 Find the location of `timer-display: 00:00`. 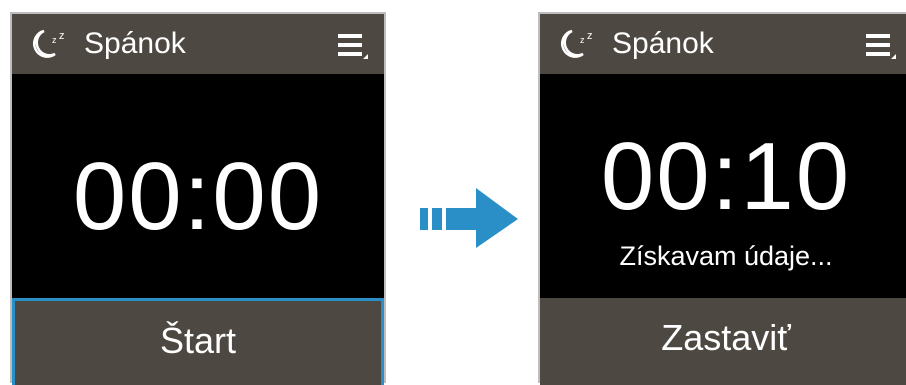

timer-display: 00:00 is located at coordinates (198, 196).